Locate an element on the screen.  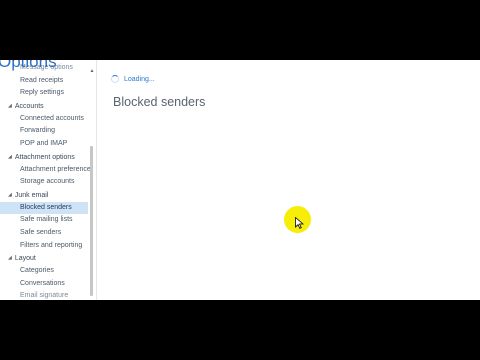
sidebar-item-label: Connected accounts is located at coordinates (52, 118).